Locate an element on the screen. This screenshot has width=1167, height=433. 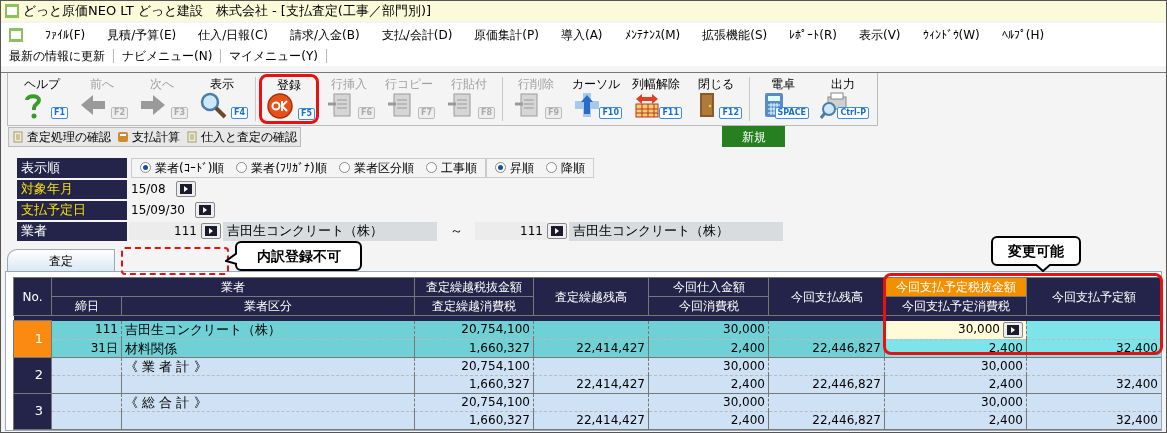
column-header: 今回仕入金額 is located at coordinates (708, 287).